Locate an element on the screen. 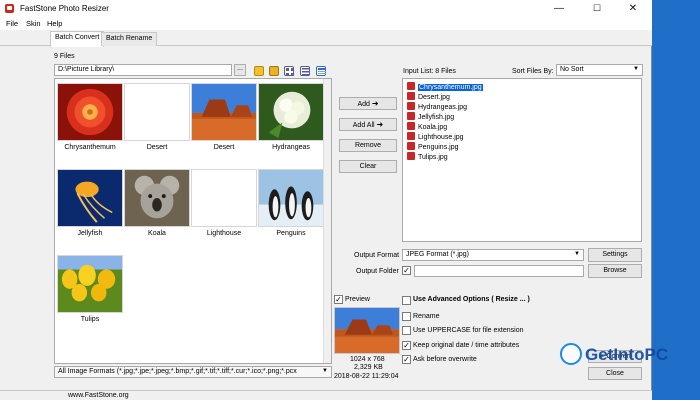  minimize-button: — is located at coordinates (559, 8).